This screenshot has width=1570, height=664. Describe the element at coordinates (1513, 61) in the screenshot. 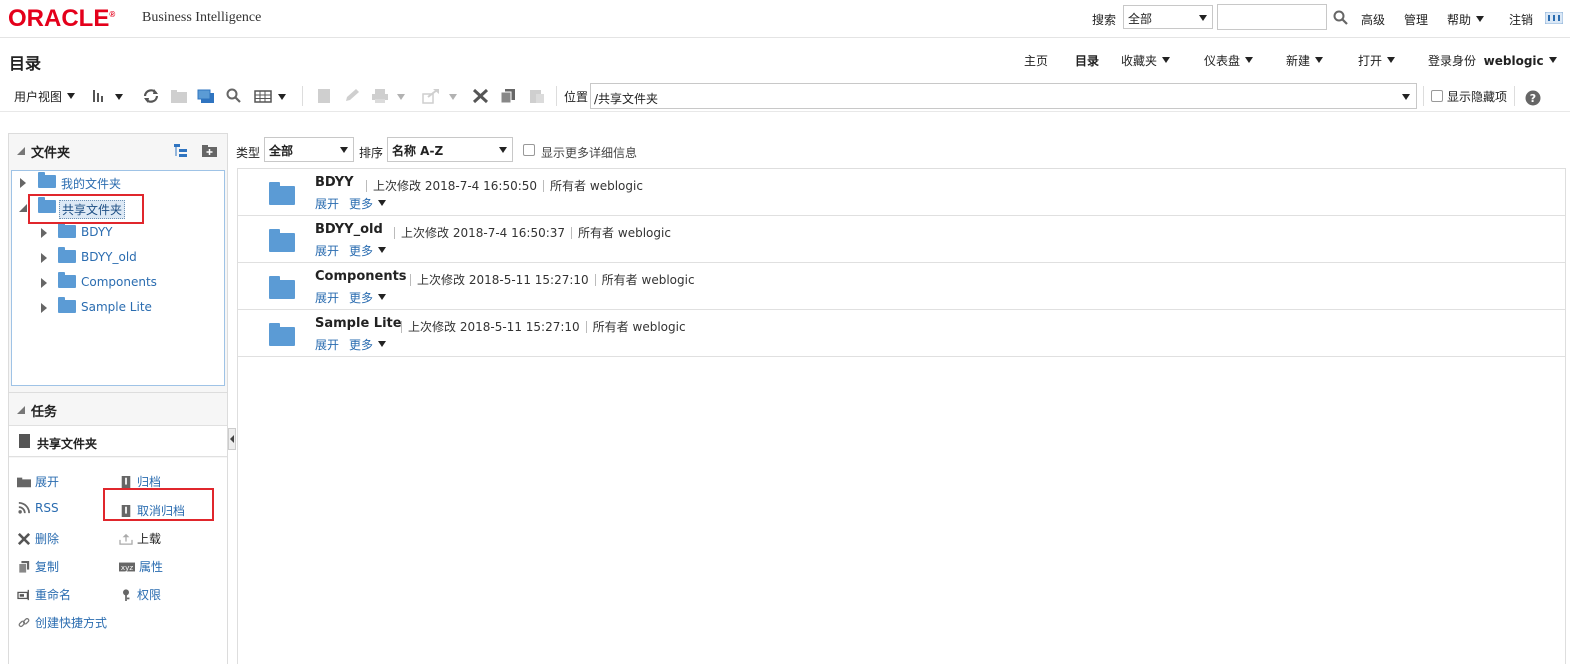

I see `username: weblogic` at that location.